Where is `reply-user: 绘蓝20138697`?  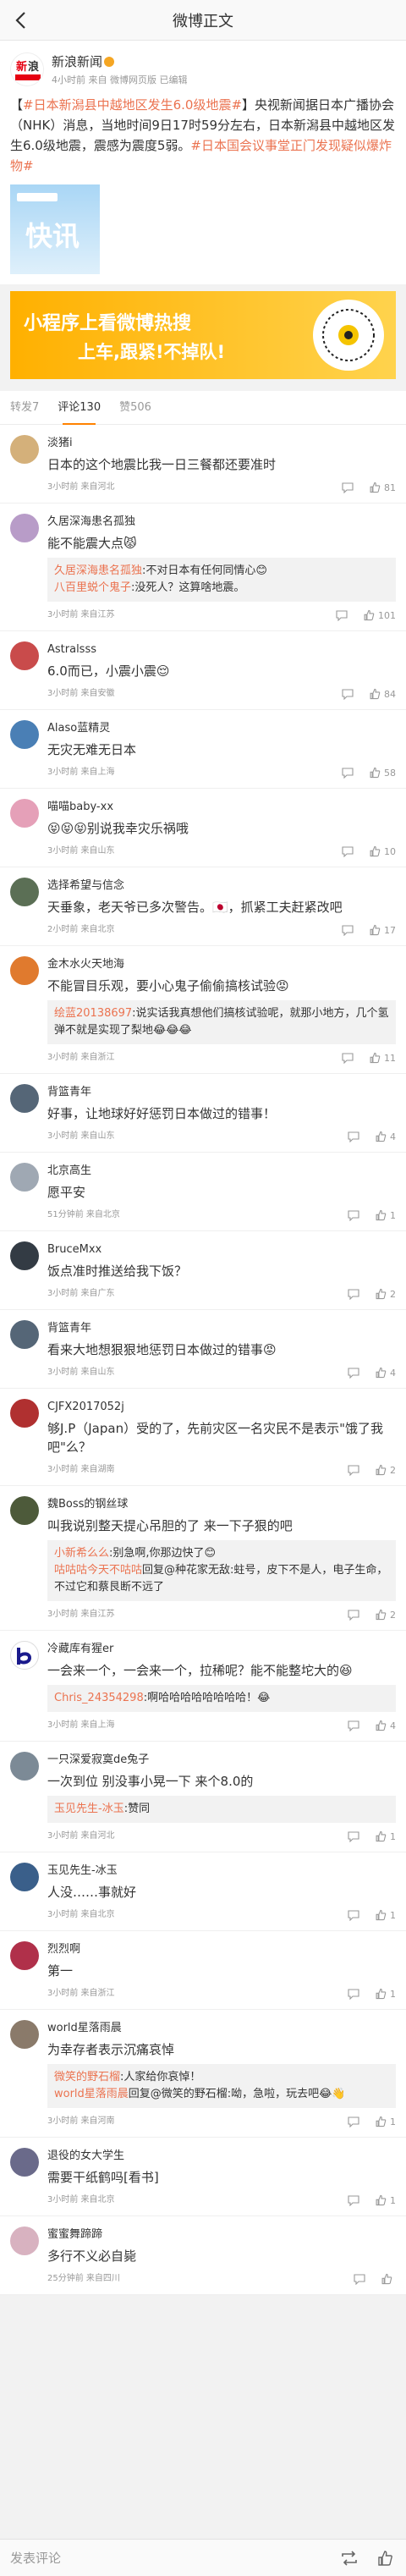 reply-user: 绘蓝20138697 is located at coordinates (93, 1013).